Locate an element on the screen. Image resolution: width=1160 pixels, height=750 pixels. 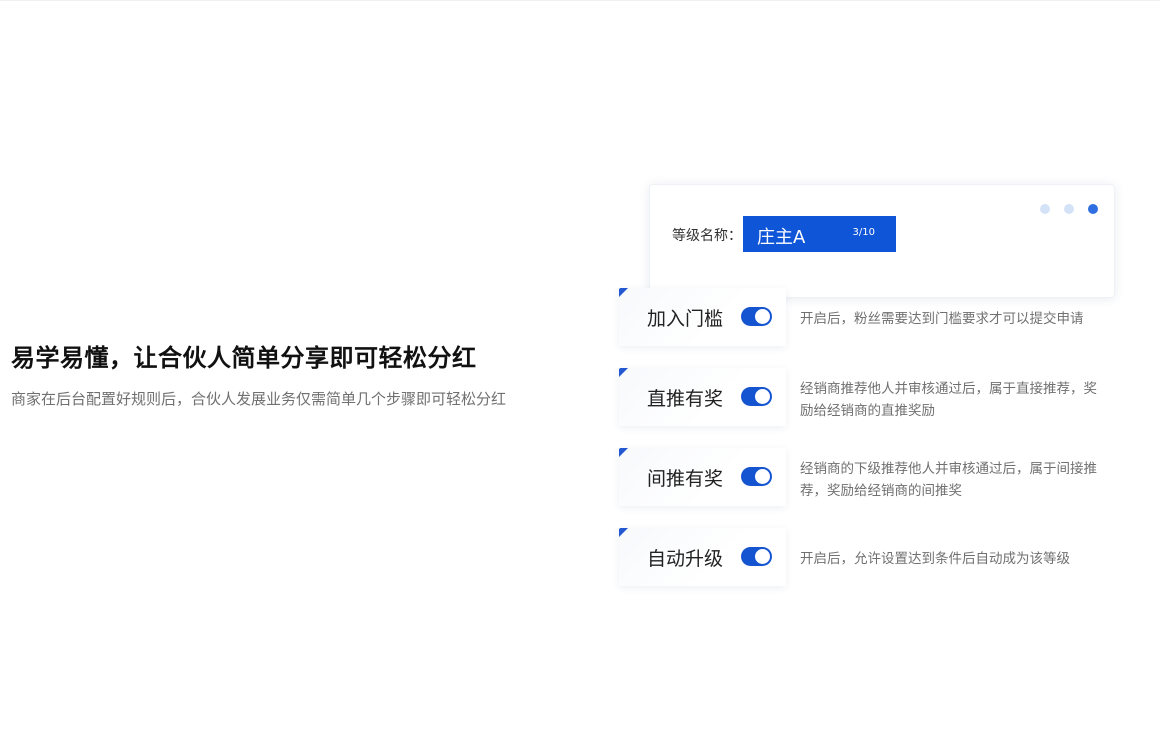
indirect-reward-toggle is located at coordinates (756, 476).